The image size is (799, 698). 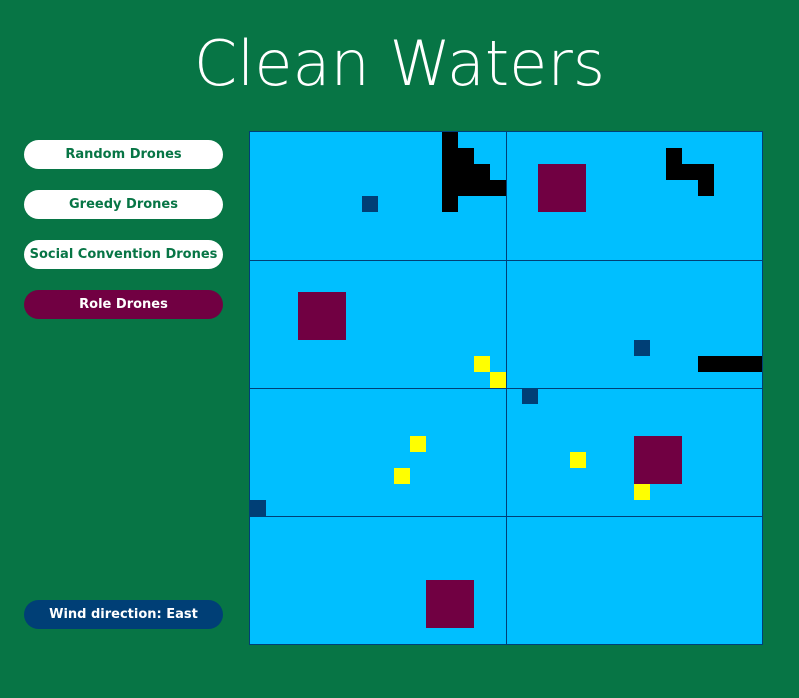 I want to click on greedy-drones-button: Greedy Drones, so click(x=123, y=204).